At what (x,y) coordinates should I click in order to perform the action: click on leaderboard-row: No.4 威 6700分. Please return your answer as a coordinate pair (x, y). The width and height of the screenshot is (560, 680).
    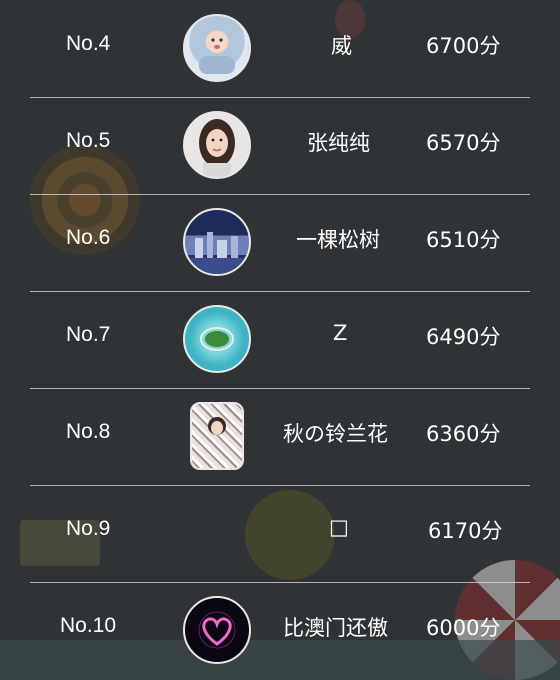
    Looking at the image, I should click on (280, 48).